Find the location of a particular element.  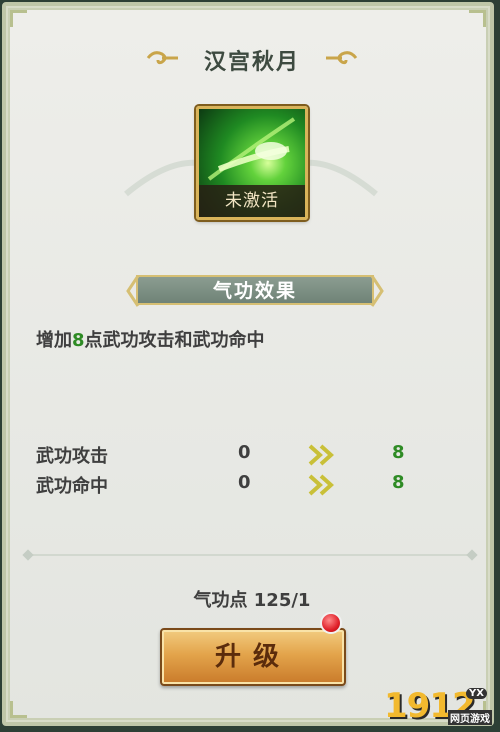

stat-name: 武功命中 is located at coordinates (72, 486).